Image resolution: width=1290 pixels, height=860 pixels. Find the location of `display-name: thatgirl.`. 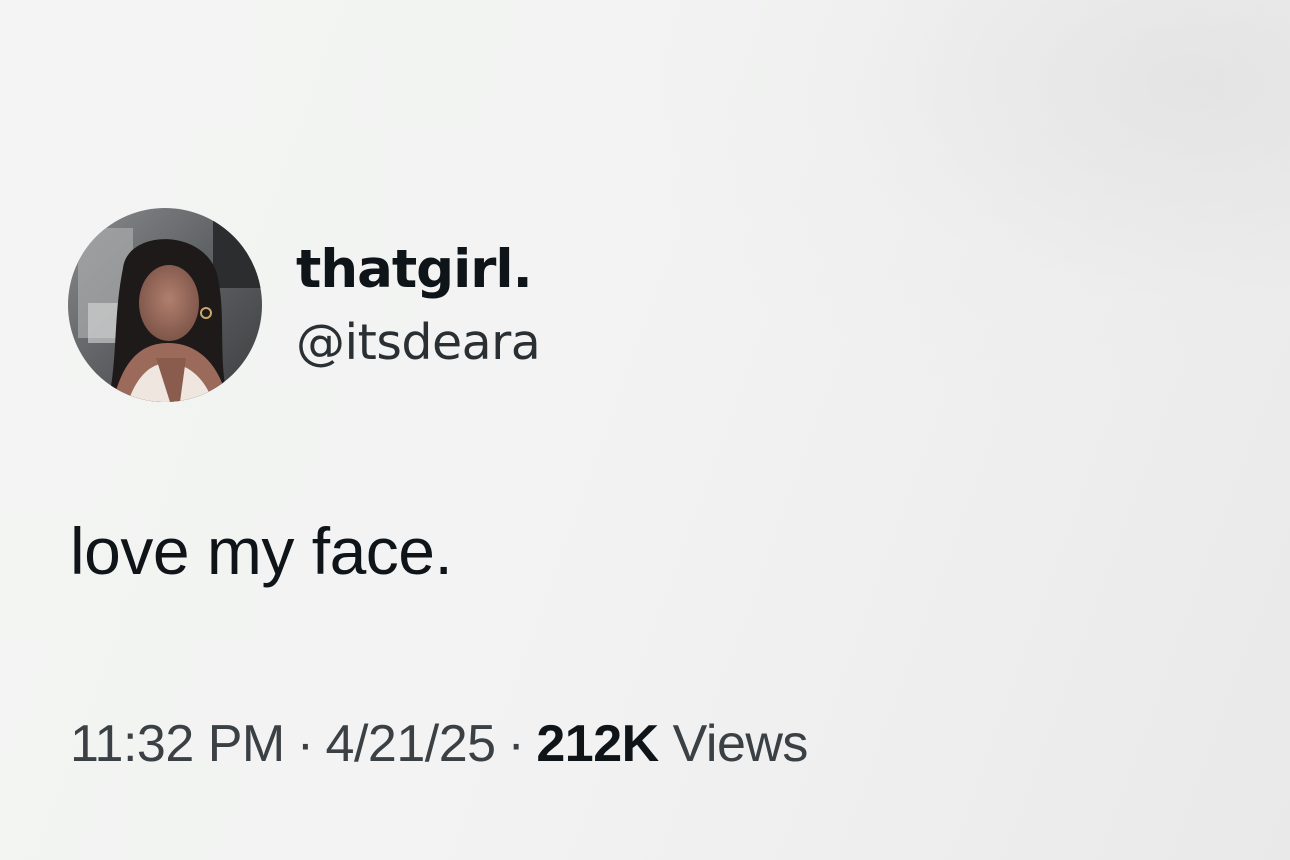

display-name: thatgirl. is located at coordinates (418, 269).